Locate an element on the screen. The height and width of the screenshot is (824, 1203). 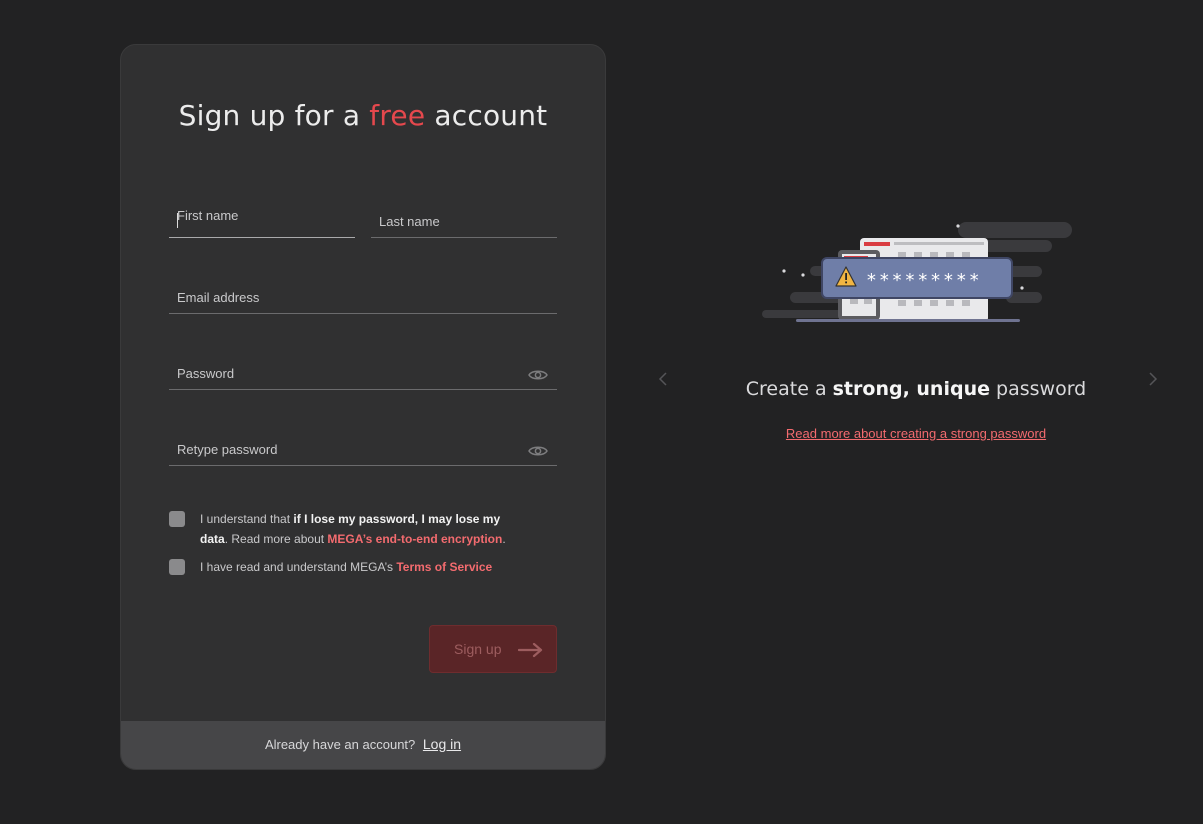
chevron-left-icon is located at coordinates (663, 379).